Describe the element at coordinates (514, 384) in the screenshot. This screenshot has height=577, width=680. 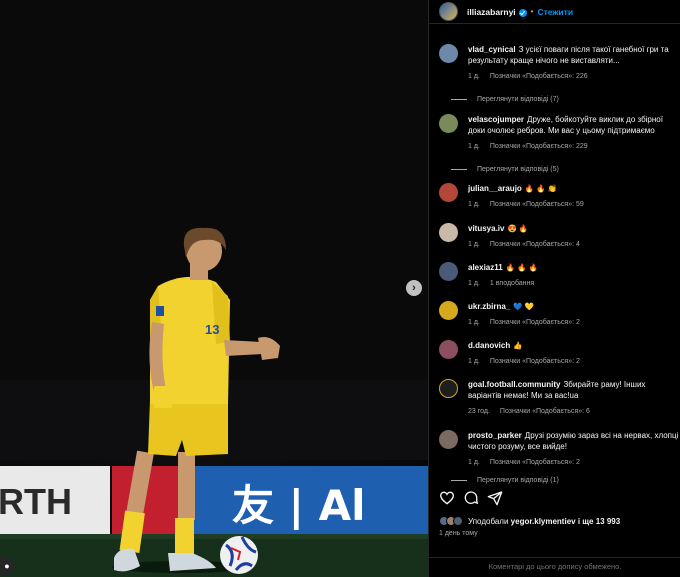
I see `comment-username: goal.football.community` at that location.